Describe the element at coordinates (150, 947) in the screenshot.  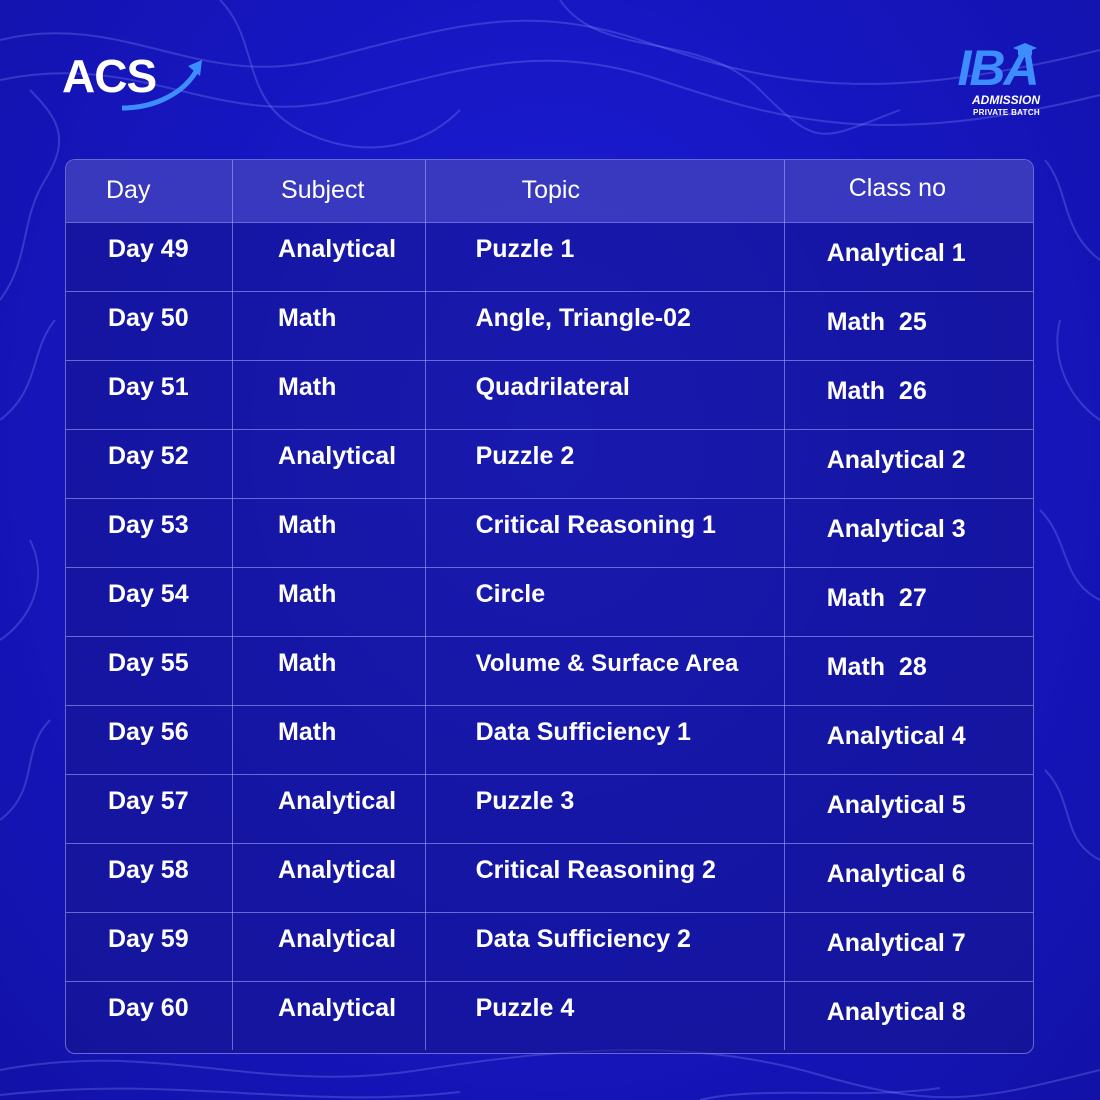
I see `cell-day: Day 59` at that location.